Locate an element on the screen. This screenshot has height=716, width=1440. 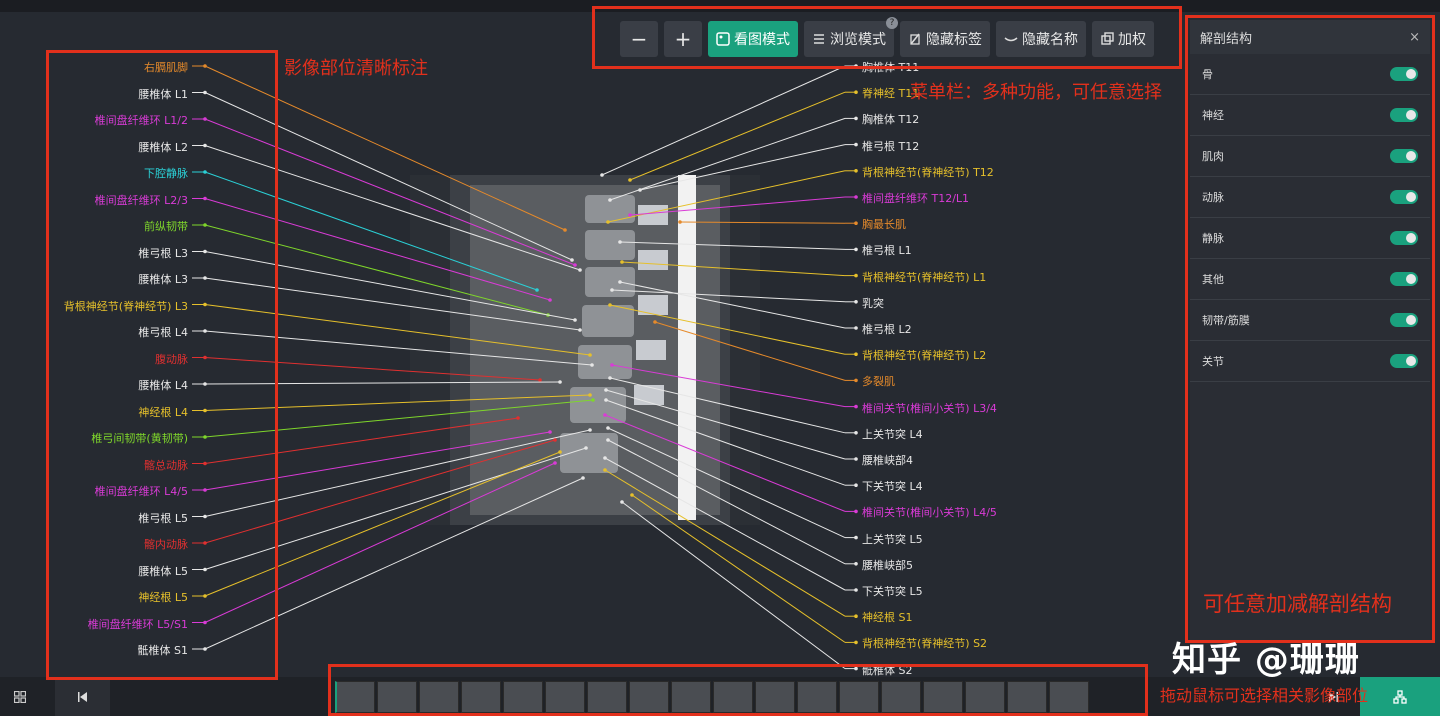
panel-row-label: 神经 is located at coordinates (1213, 115).